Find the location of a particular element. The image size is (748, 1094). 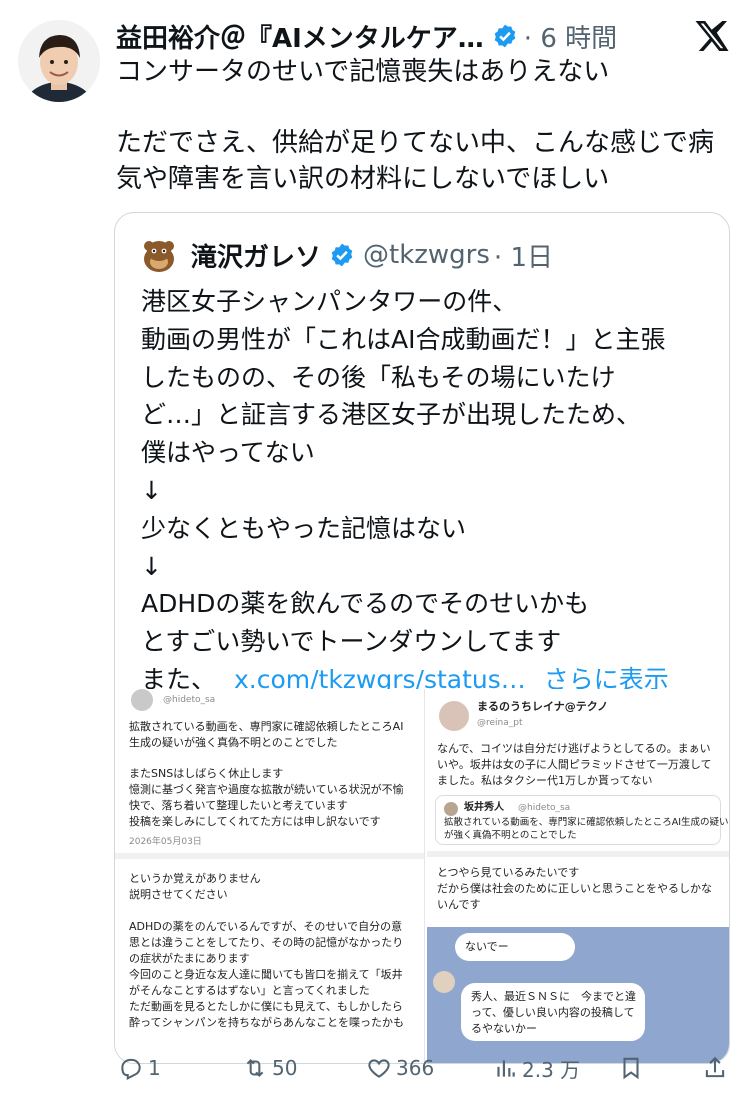

image-handle: @hideto_sa is located at coordinates (189, 700).